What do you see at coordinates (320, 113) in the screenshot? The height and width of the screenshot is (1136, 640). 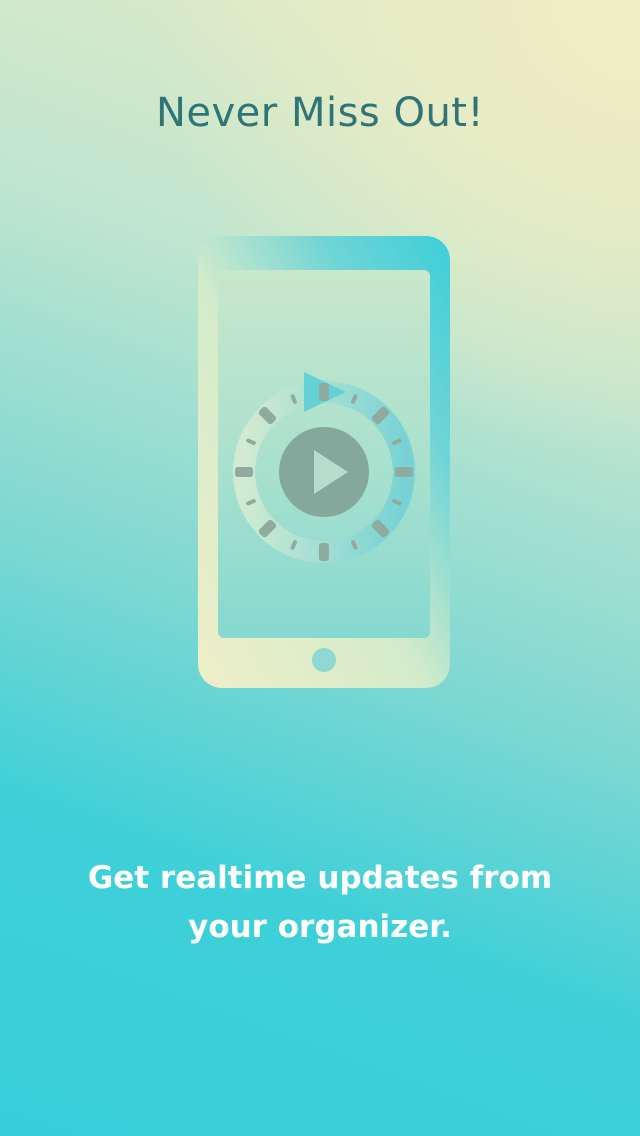 I see `page-title: Never Miss Out!` at bounding box center [320, 113].